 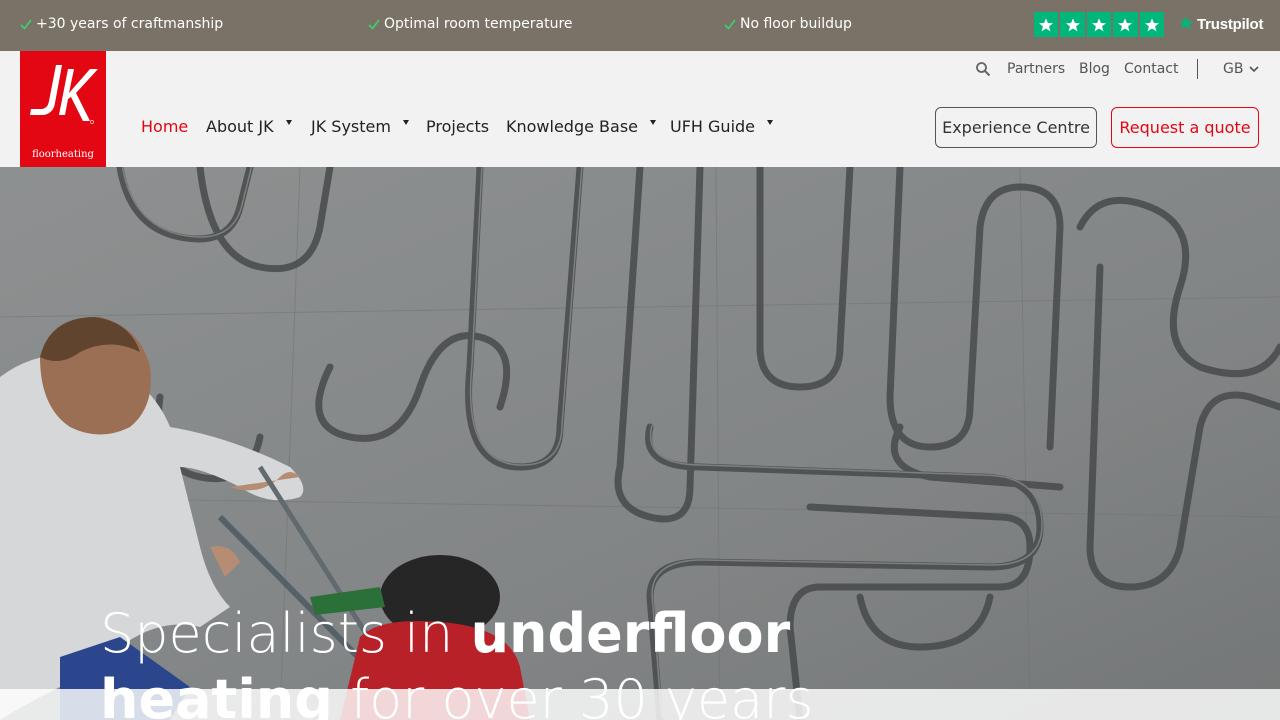 I want to click on search-icon, so click(x=983, y=69).